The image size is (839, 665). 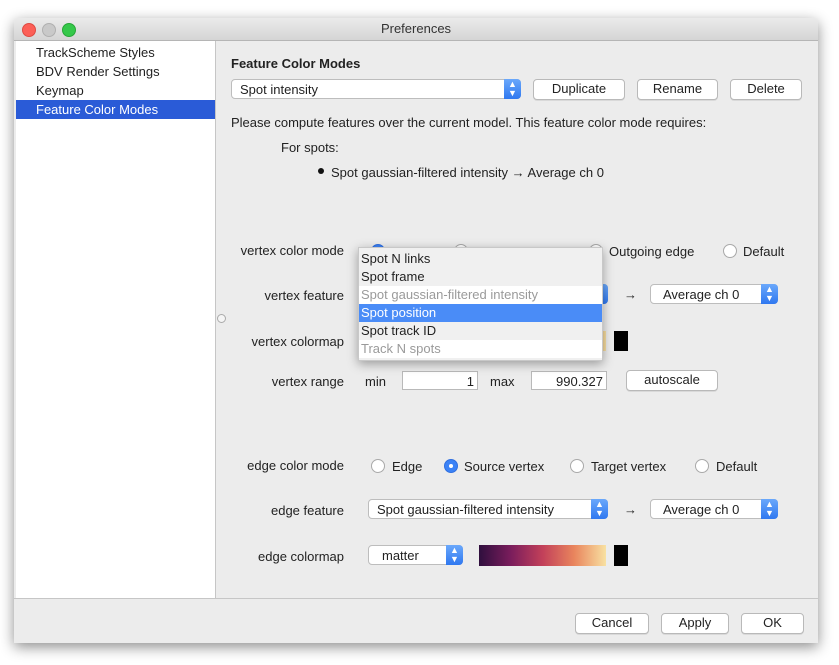 I want to click on vertex-projection-value: Average ch 0, so click(x=701, y=294).